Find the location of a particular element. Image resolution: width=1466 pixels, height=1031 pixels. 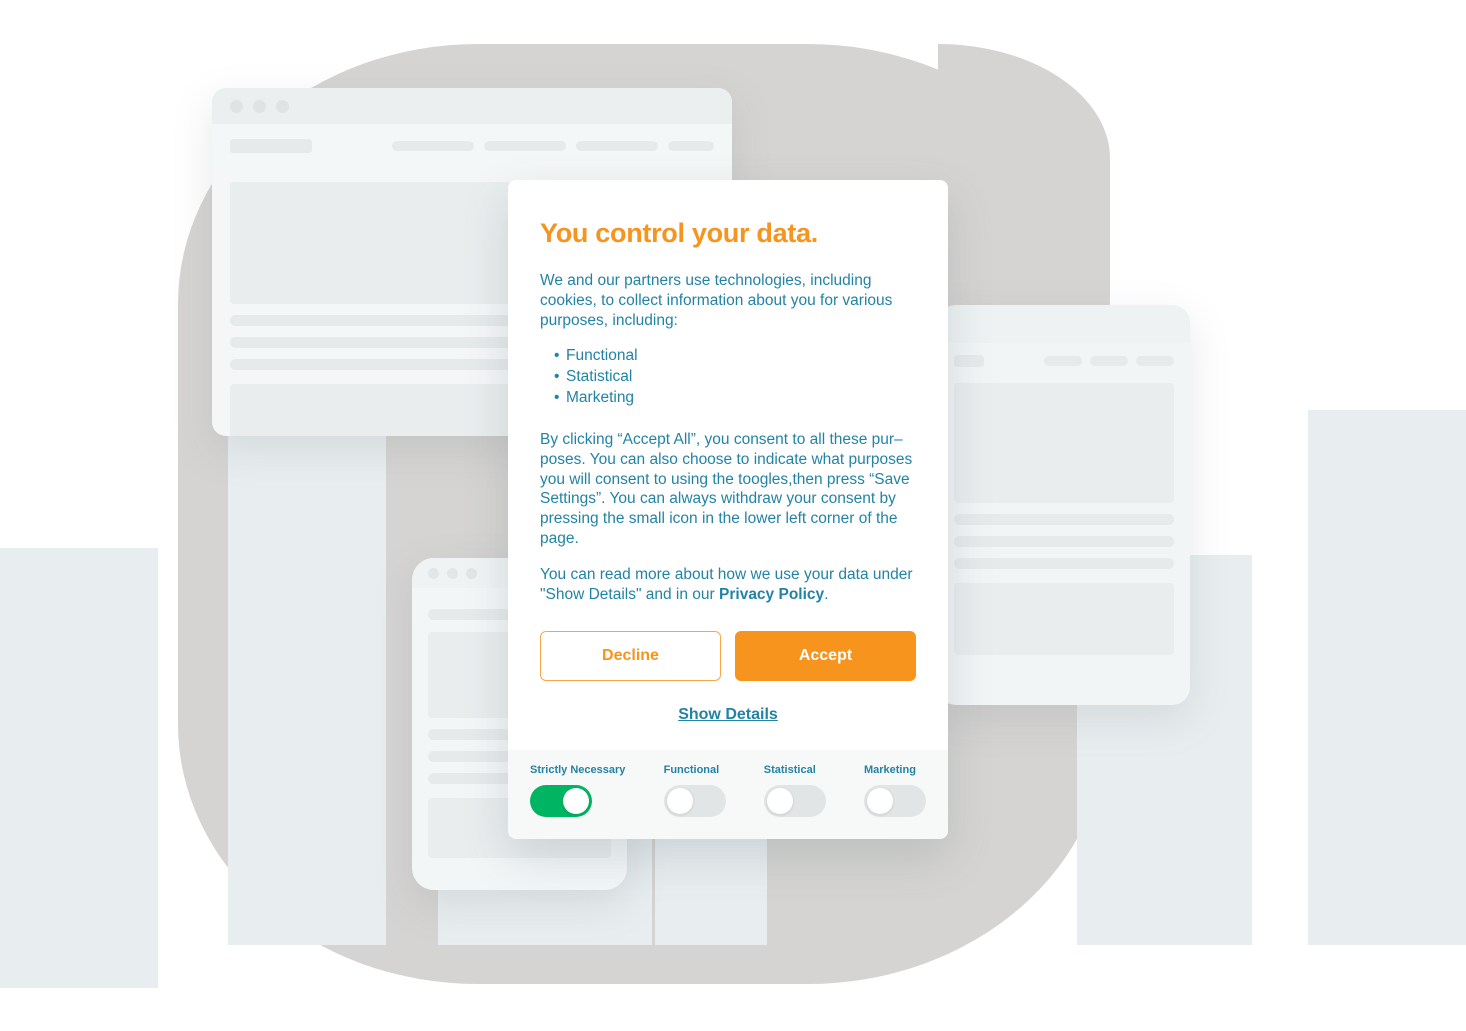

toggle-marketing is located at coordinates (894, 800).